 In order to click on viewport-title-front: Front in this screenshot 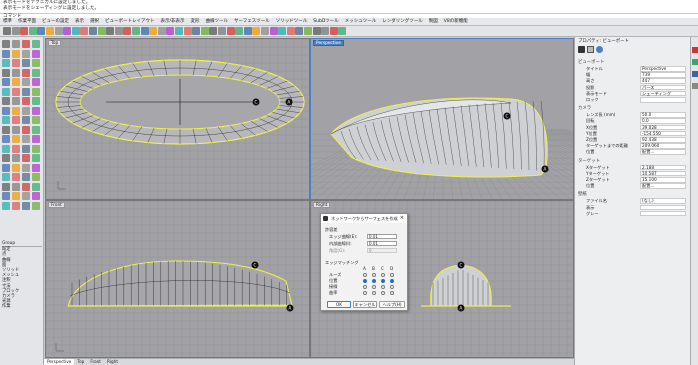, I will do `click(56, 205)`.